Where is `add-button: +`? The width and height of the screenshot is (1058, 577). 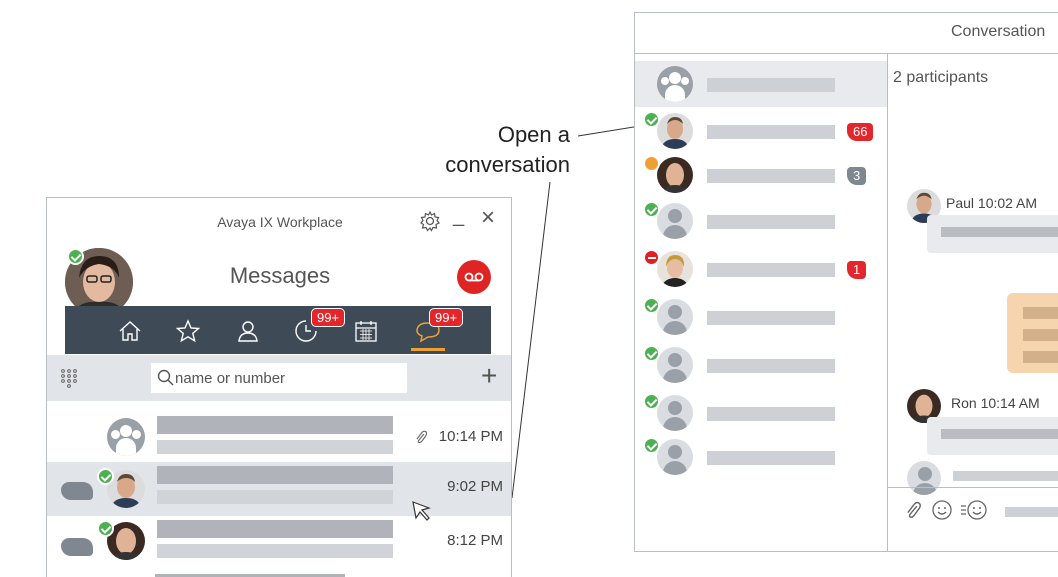 add-button: + is located at coordinates (489, 376).